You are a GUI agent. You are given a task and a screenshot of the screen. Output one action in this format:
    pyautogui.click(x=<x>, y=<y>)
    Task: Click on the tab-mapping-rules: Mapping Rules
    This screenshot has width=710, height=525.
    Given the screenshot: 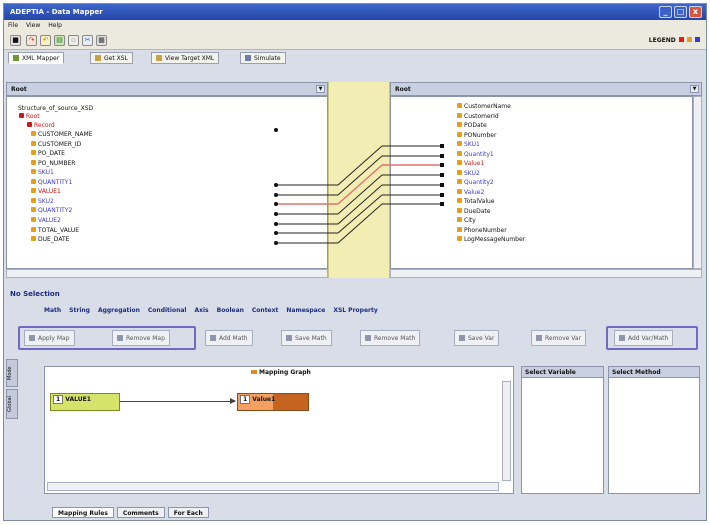 What is the action you would take?
    pyautogui.click(x=83, y=512)
    